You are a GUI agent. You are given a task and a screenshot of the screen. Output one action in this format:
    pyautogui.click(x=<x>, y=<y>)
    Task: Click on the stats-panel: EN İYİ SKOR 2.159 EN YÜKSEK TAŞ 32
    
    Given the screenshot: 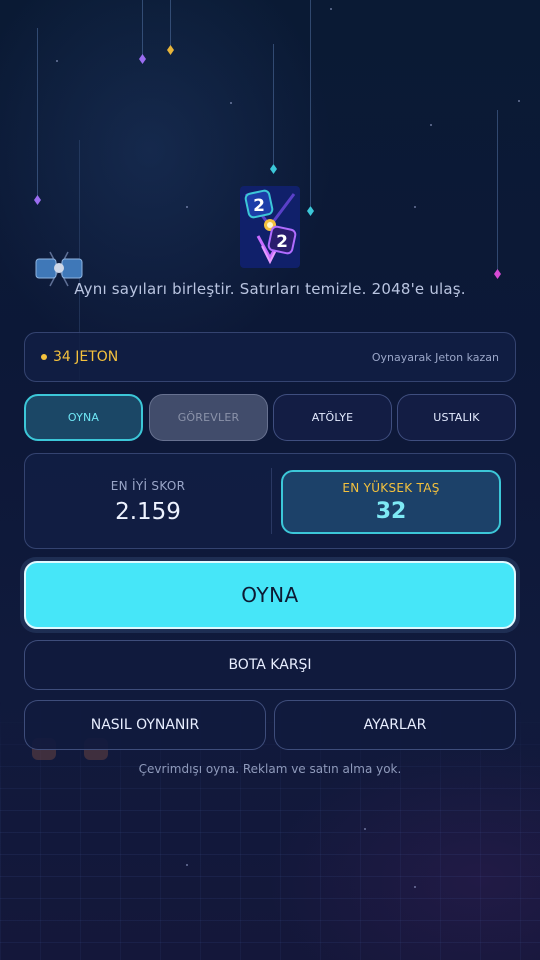 What is the action you would take?
    pyautogui.click(x=270, y=501)
    